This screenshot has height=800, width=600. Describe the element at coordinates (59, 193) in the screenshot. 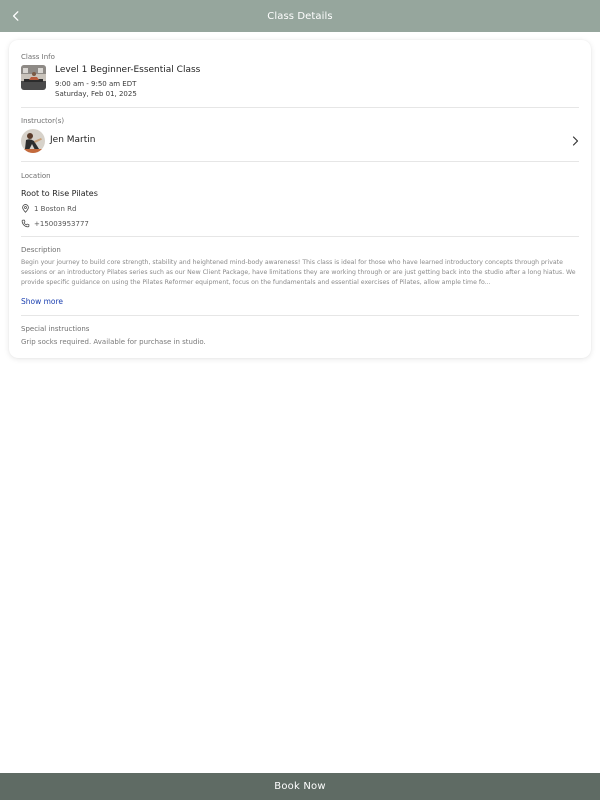

I see `location-name: Root to Rise Pilates` at that location.